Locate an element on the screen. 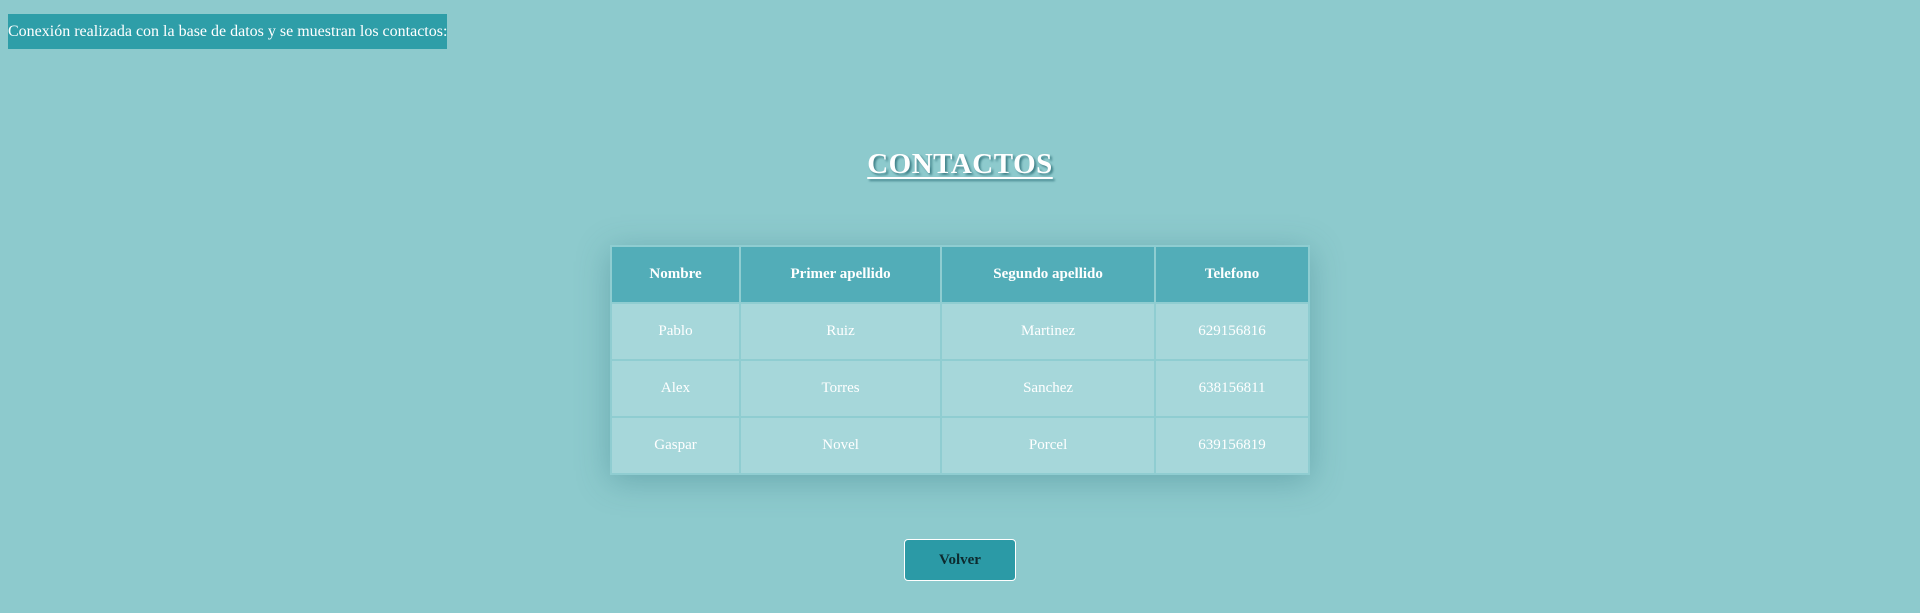  column-header-nombre: Nombre is located at coordinates (675, 274).